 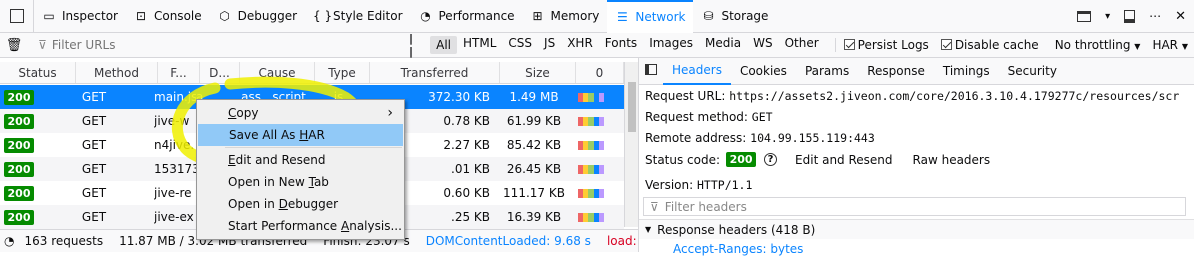 I want to click on toolbar-right-controls: ▾ ⋯ ✕, so click(x=1135, y=16).